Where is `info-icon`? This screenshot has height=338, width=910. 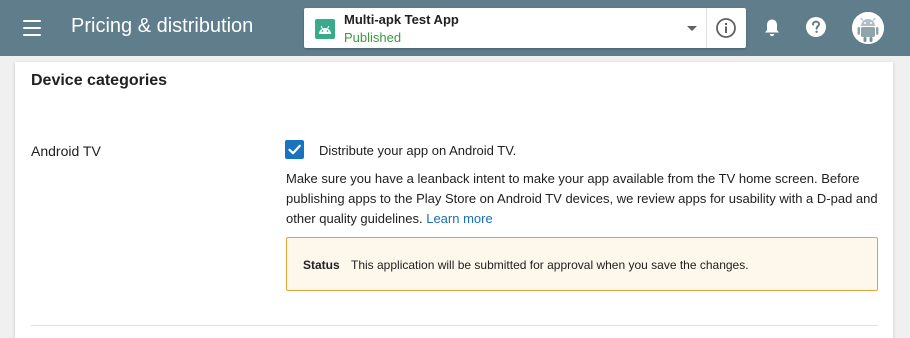 info-icon is located at coordinates (726, 28).